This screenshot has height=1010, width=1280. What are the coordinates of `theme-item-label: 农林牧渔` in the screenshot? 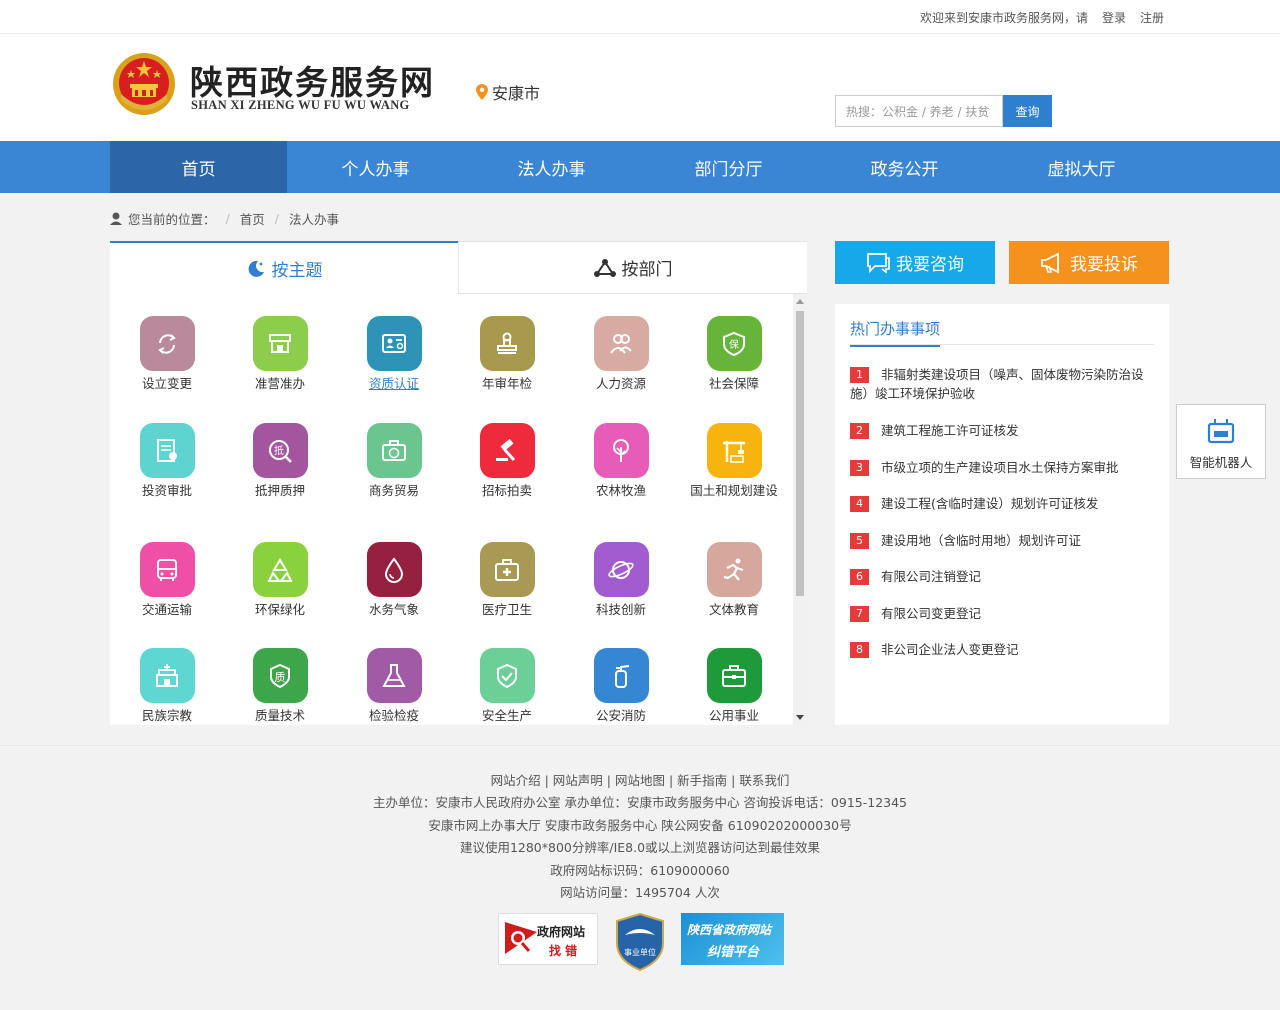 It's located at (620, 490).